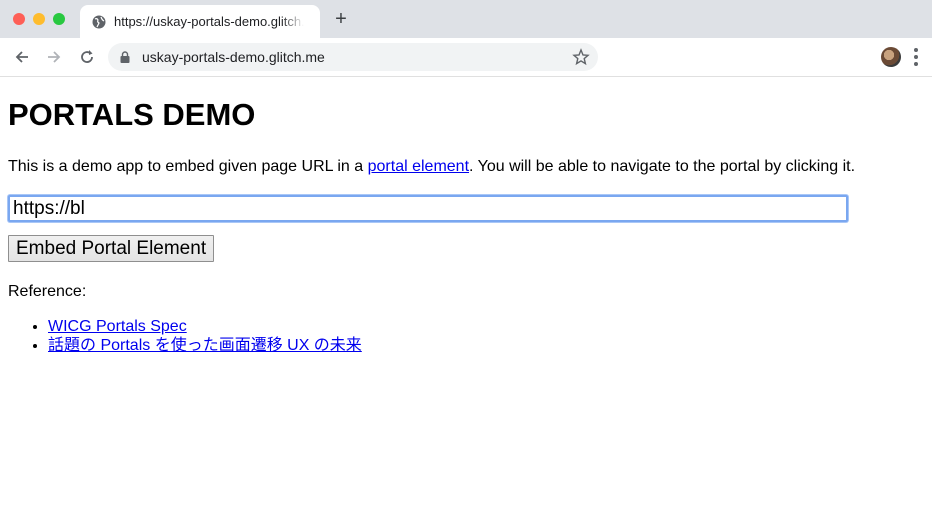  I want to click on tab-title: https://uskay-portals-demo.glitch.me, so click(209, 21).